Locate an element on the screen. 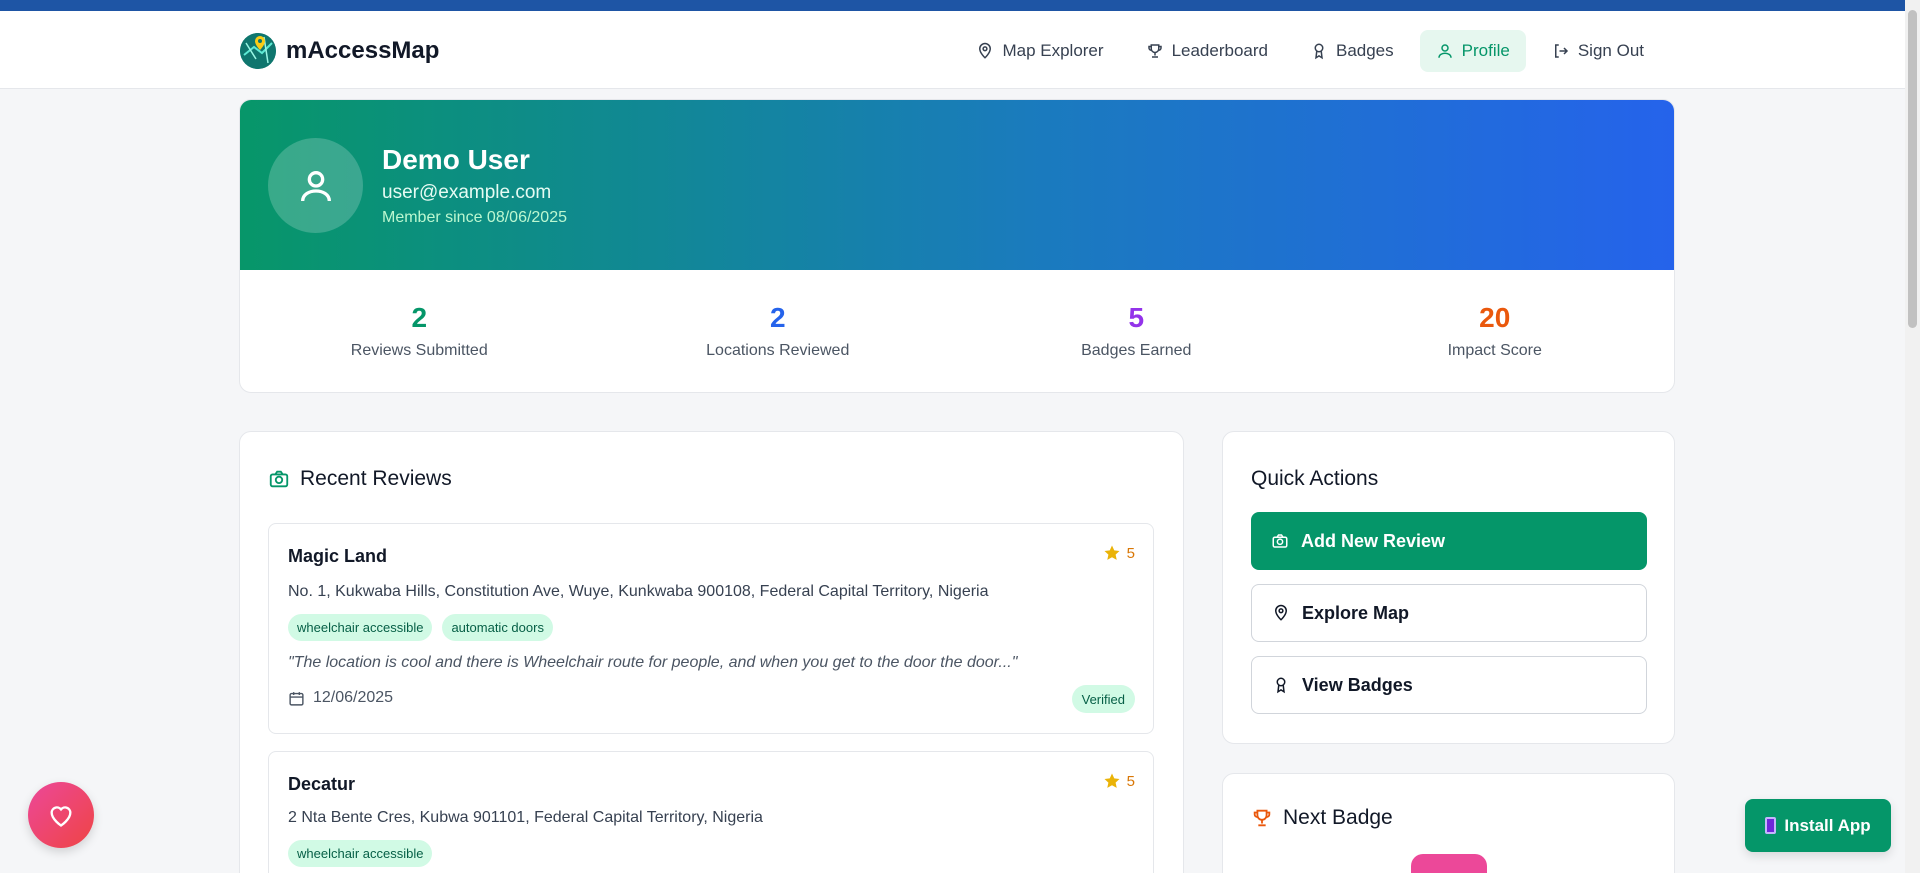  add-new-review-button: Add New Review is located at coordinates (1449, 541).